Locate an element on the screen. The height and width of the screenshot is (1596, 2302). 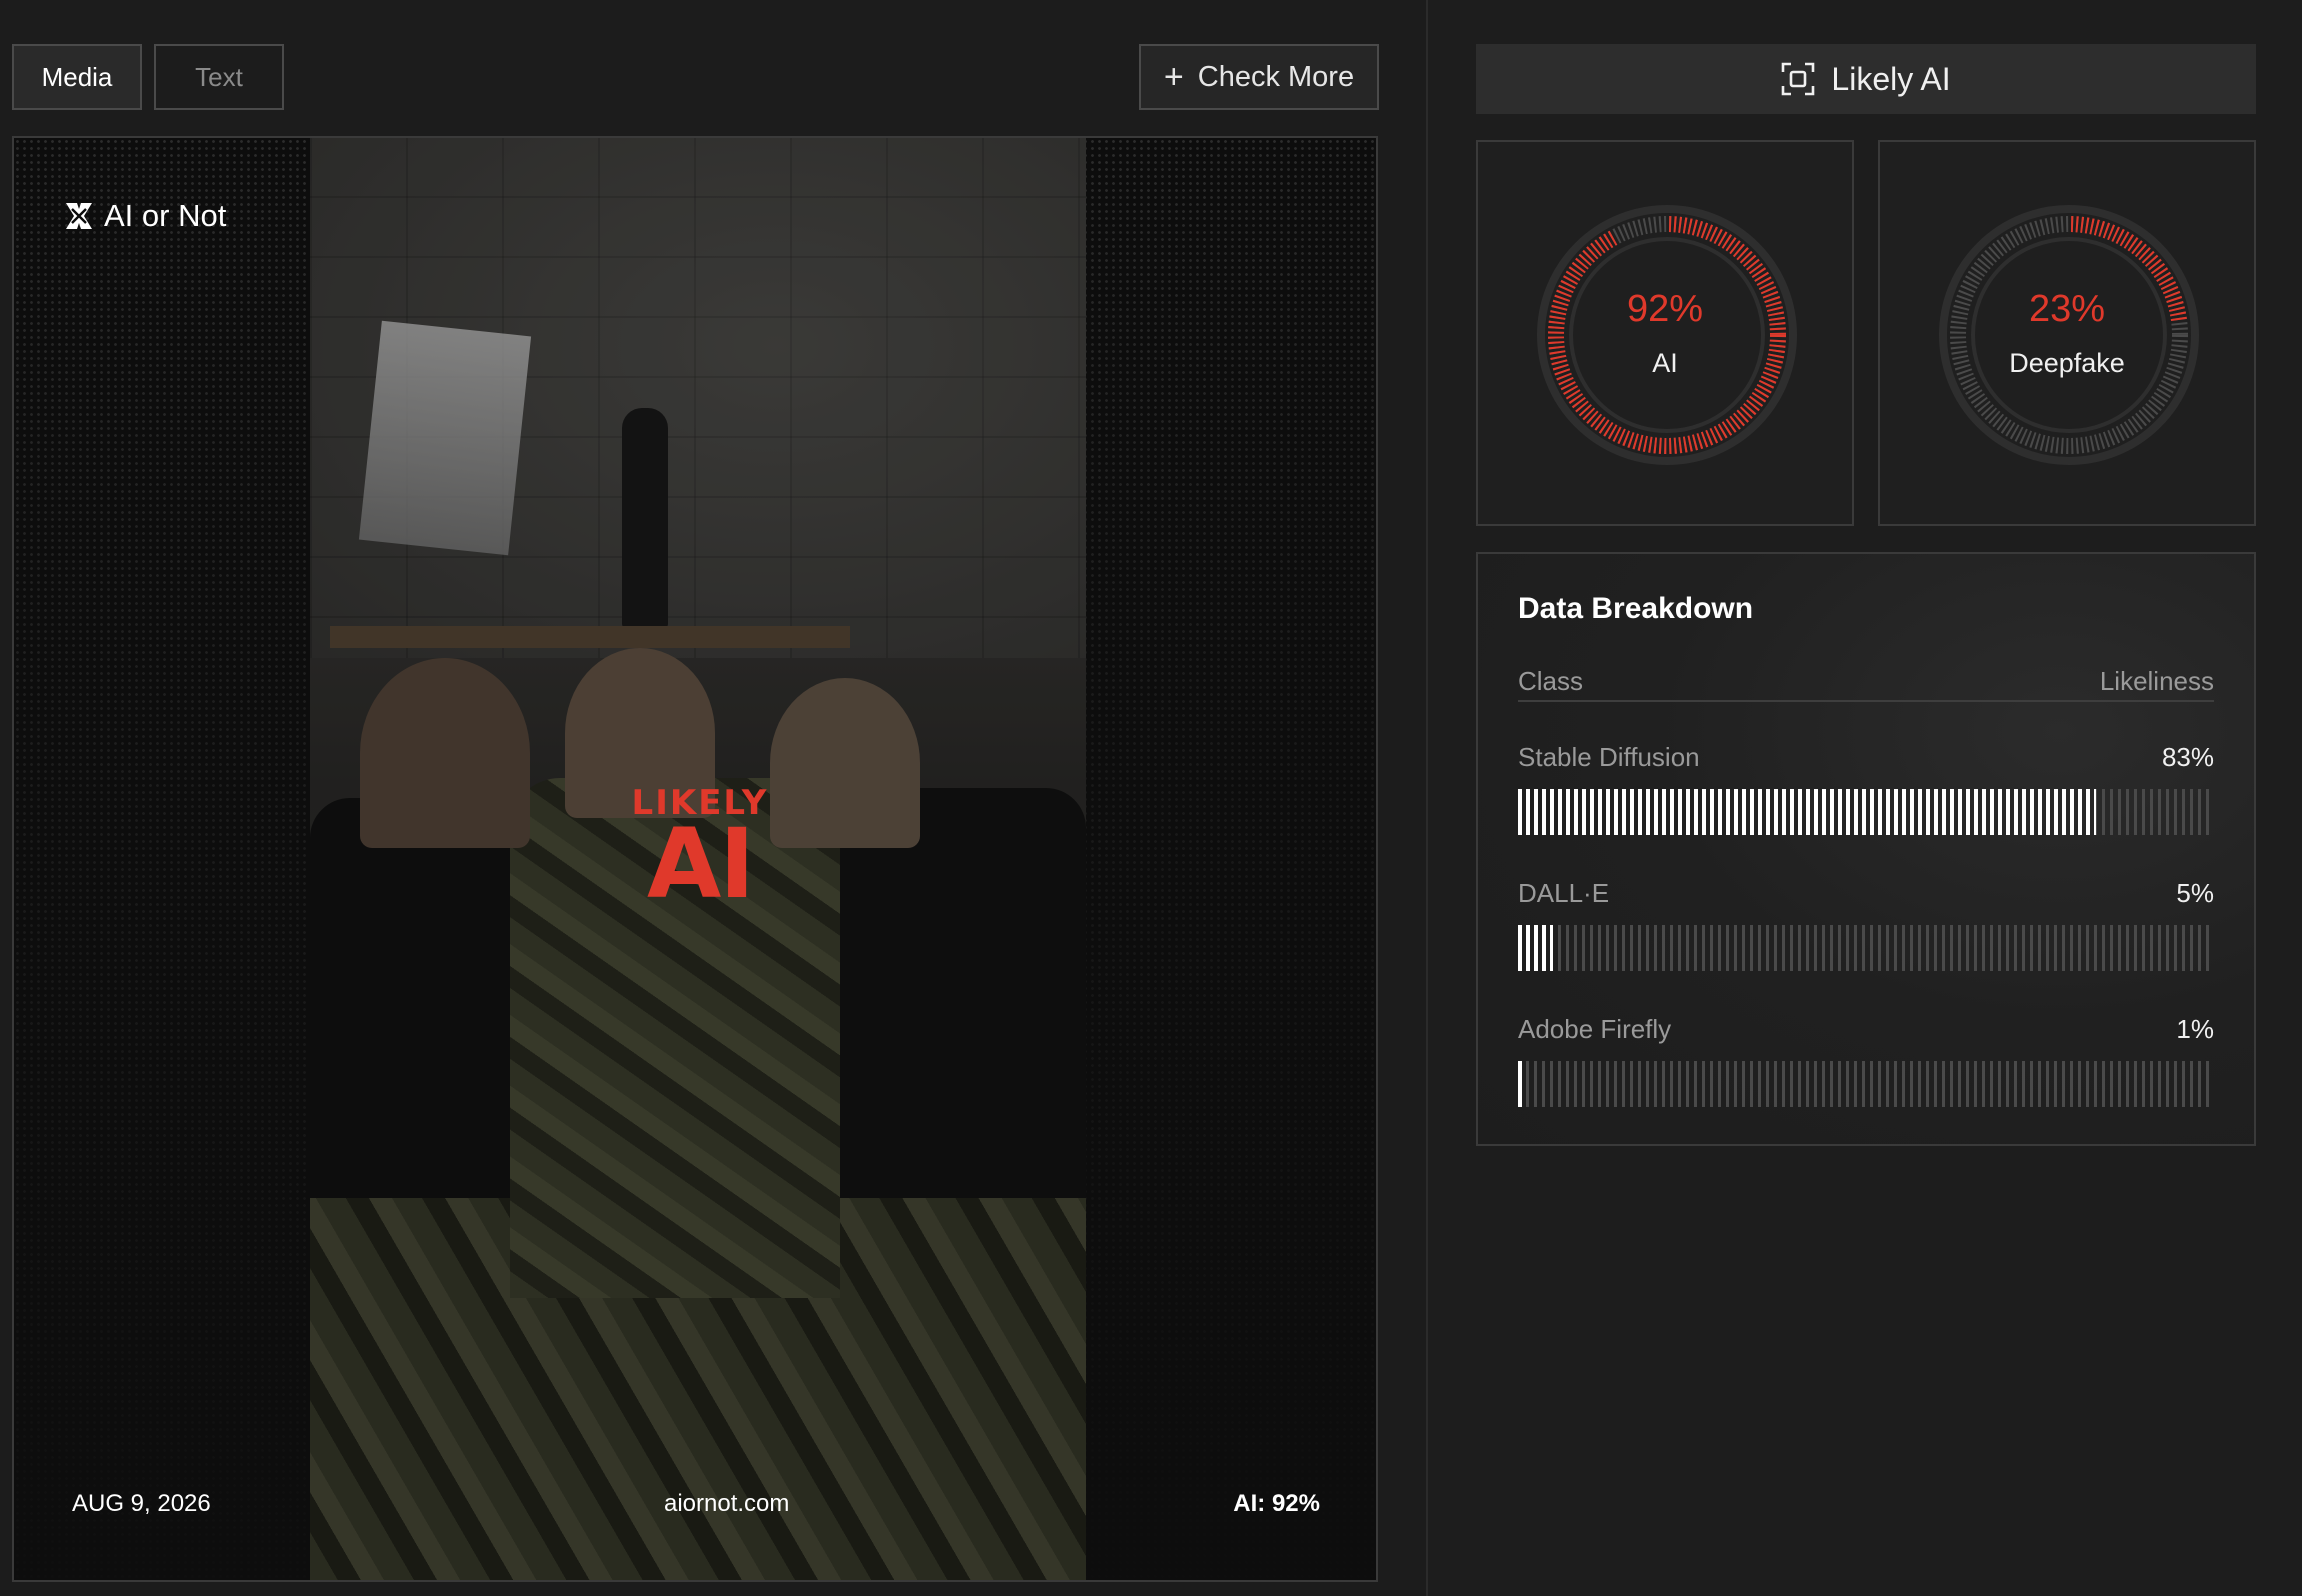
tab-text: Text is located at coordinates (219, 77).